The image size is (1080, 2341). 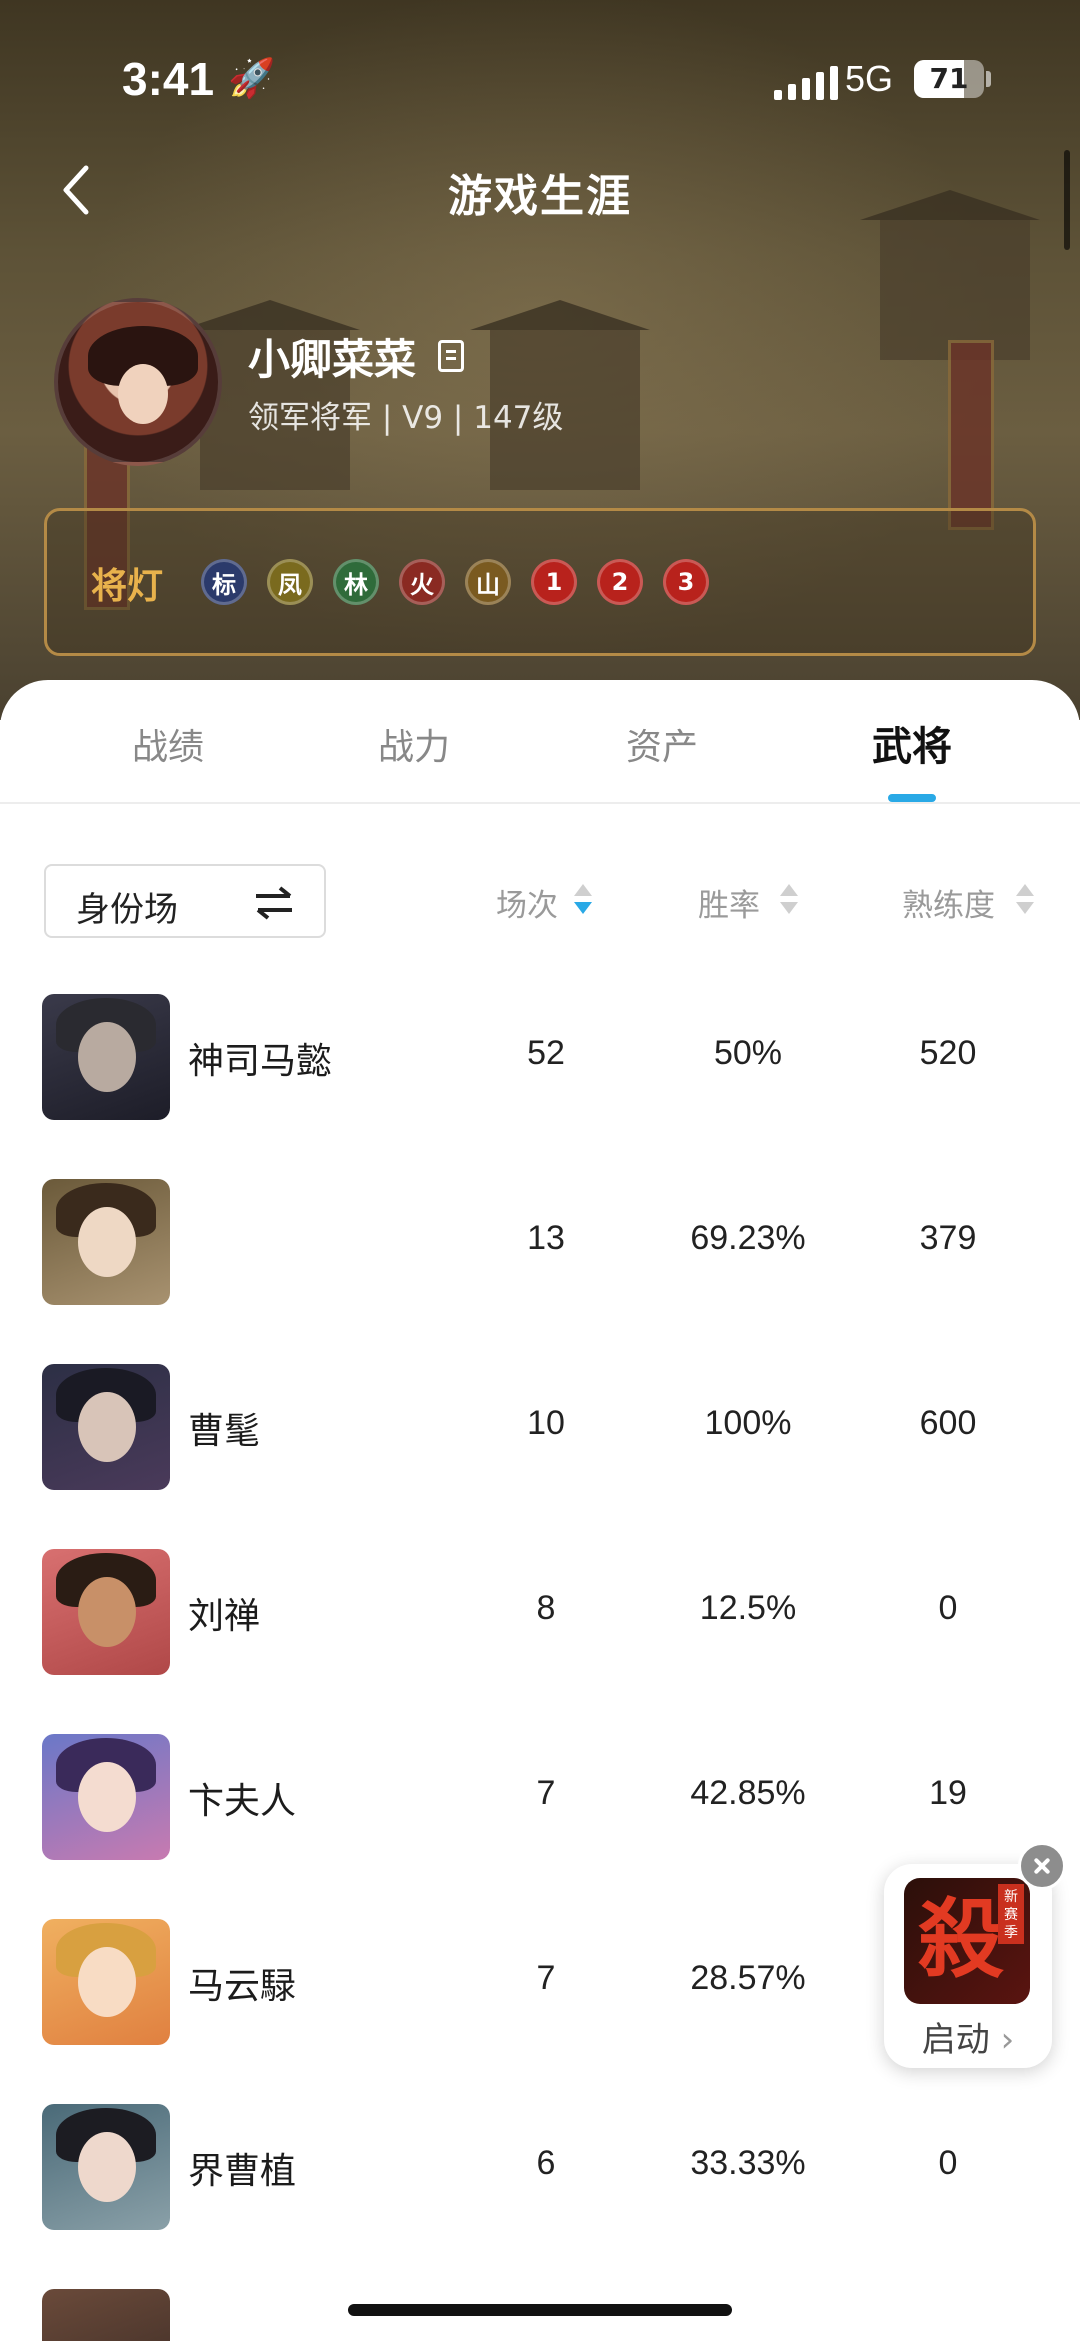 What do you see at coordinates (332, 359) in the screenshot?
I see `username: 小卿菜菜` at bounding box center [332, 359].